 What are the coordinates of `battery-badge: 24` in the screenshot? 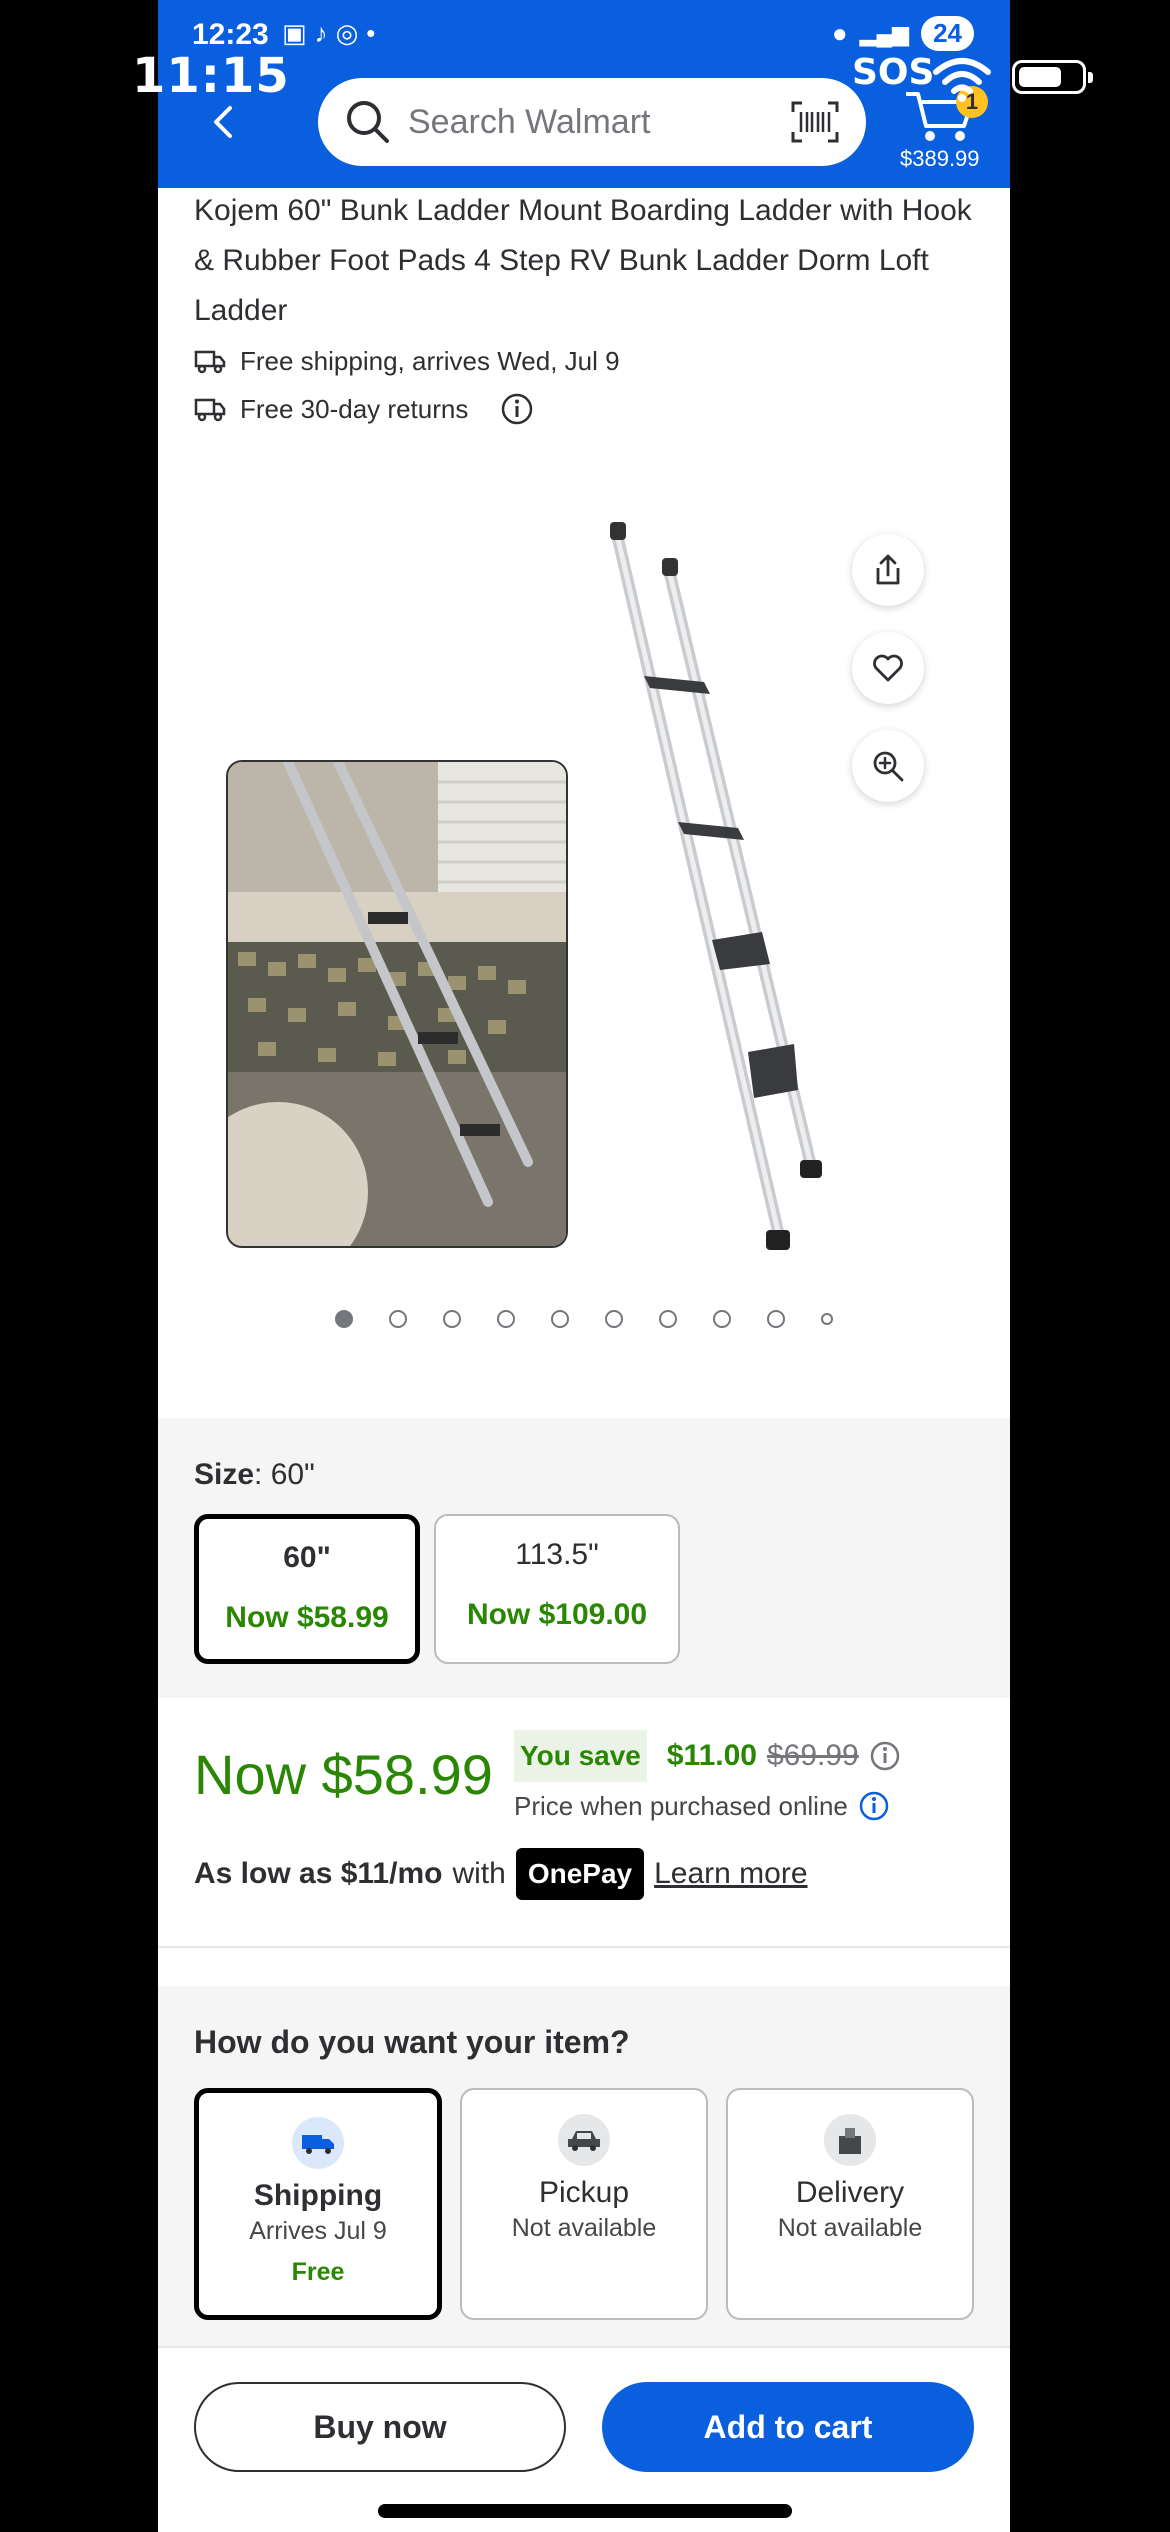 It's located at (947, 33).